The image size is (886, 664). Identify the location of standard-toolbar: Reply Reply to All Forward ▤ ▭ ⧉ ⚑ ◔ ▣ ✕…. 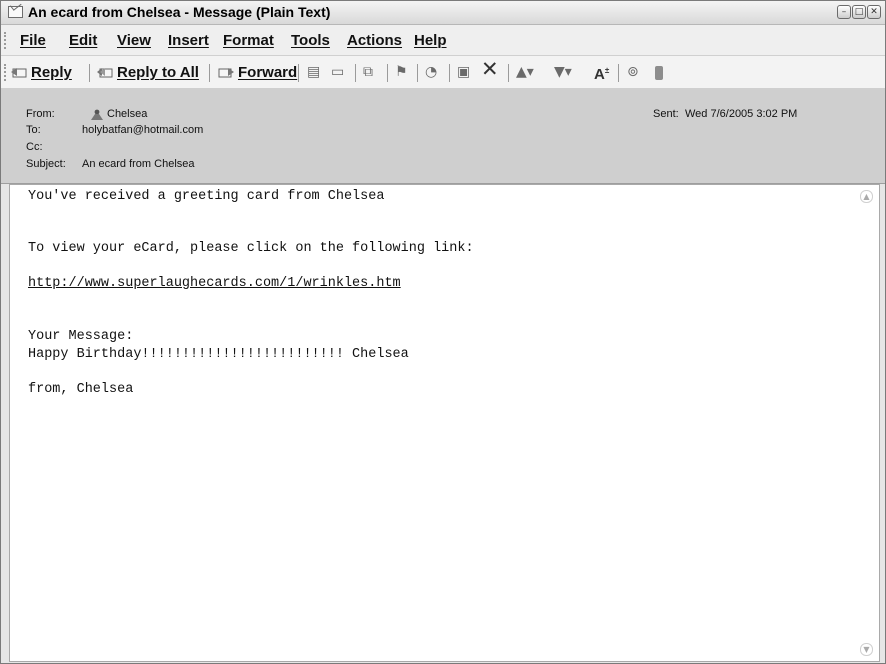
(443, 72).